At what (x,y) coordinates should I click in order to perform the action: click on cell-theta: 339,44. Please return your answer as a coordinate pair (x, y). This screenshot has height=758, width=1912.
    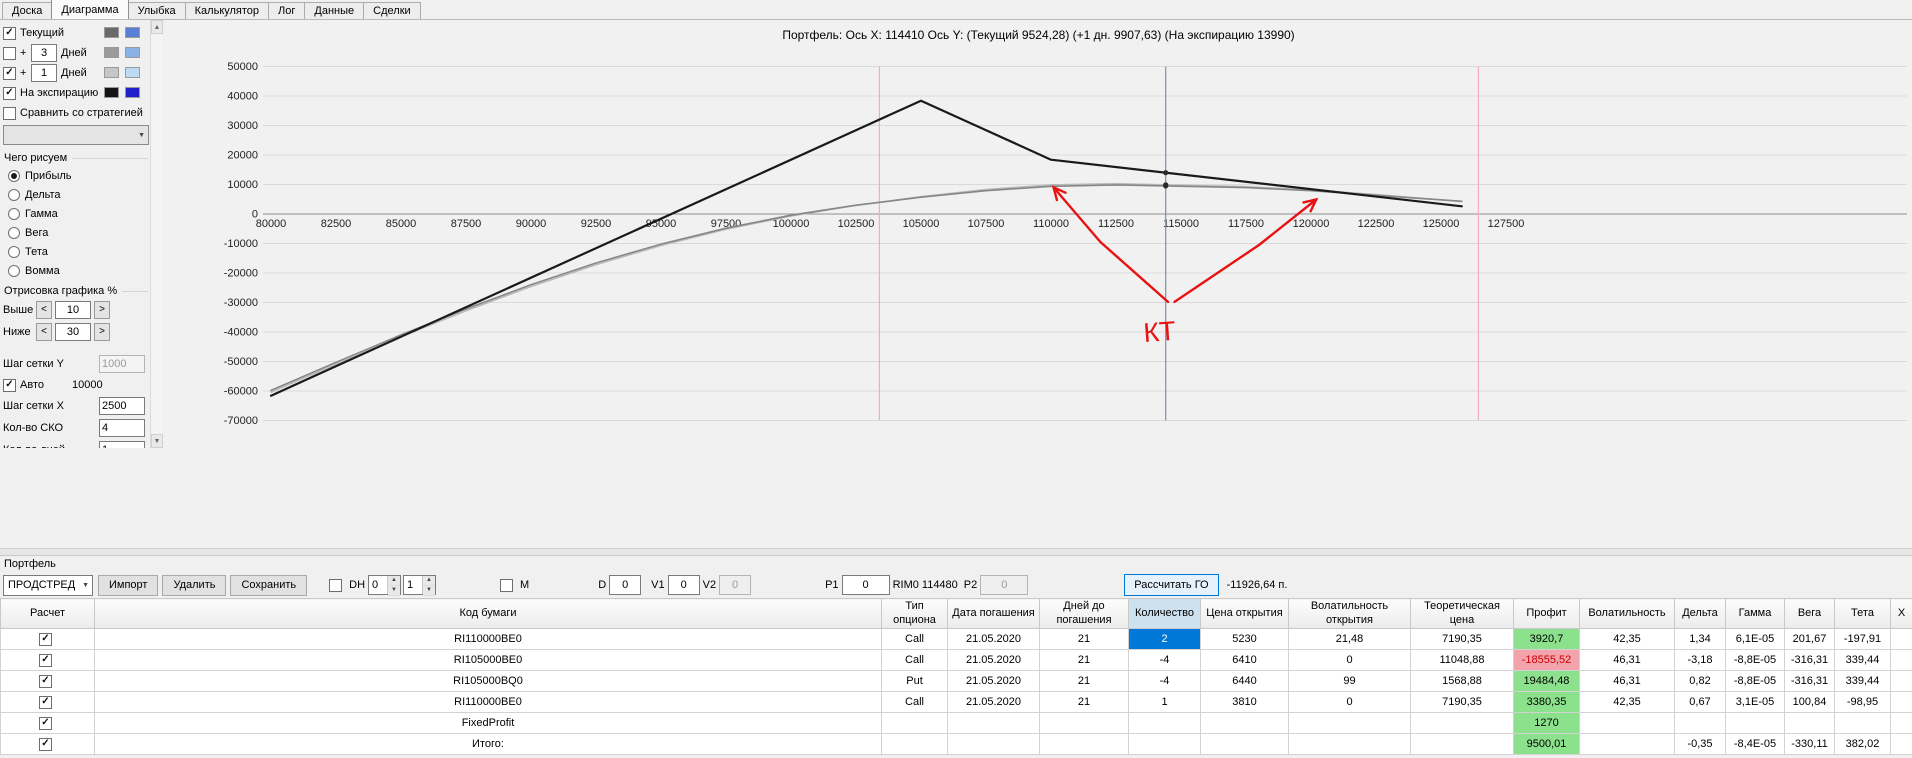
    Looking at the image, I should click on (1862, 681).